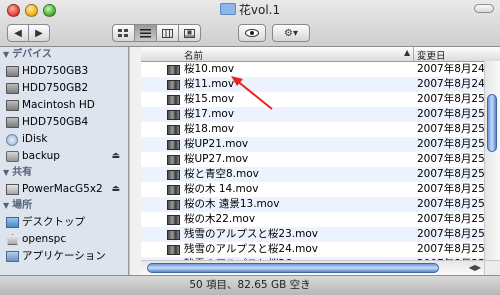 The image size is (500, 295). Describe the element at coordinates (44, 239) in the screenshot. I see `sidebar-item-label: openspc` at that location.